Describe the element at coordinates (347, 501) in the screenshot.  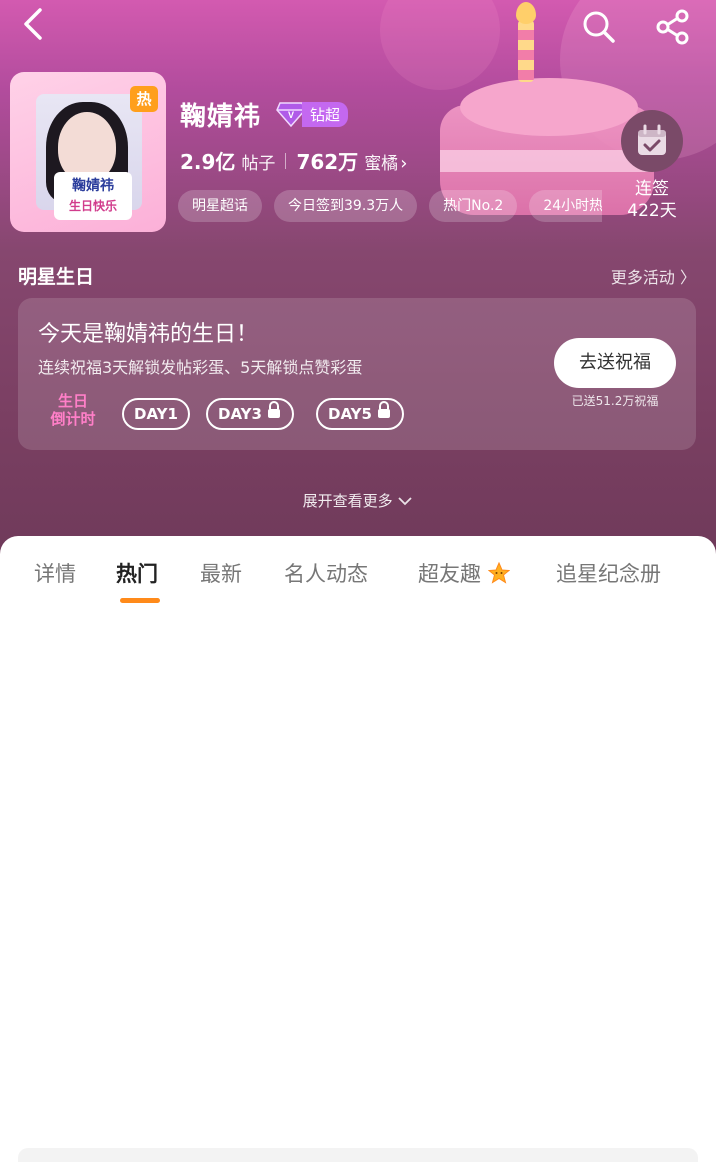
I see `expand-label: 展开查看更多` at that location.